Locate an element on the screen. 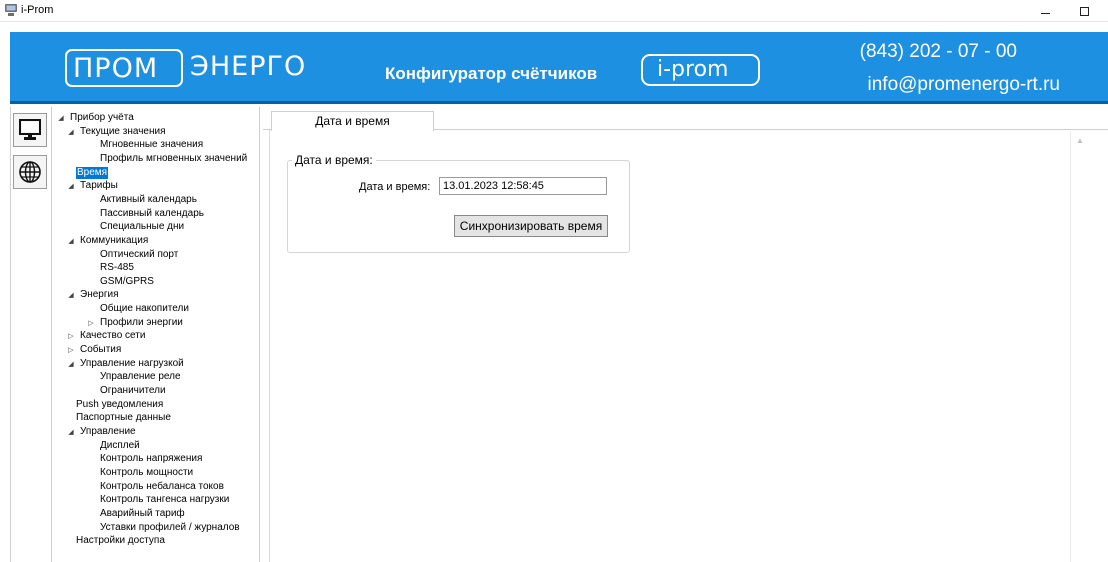 This screenshot has height=562, width=1108. maximize-icon is located at coordinates (1084, 11).